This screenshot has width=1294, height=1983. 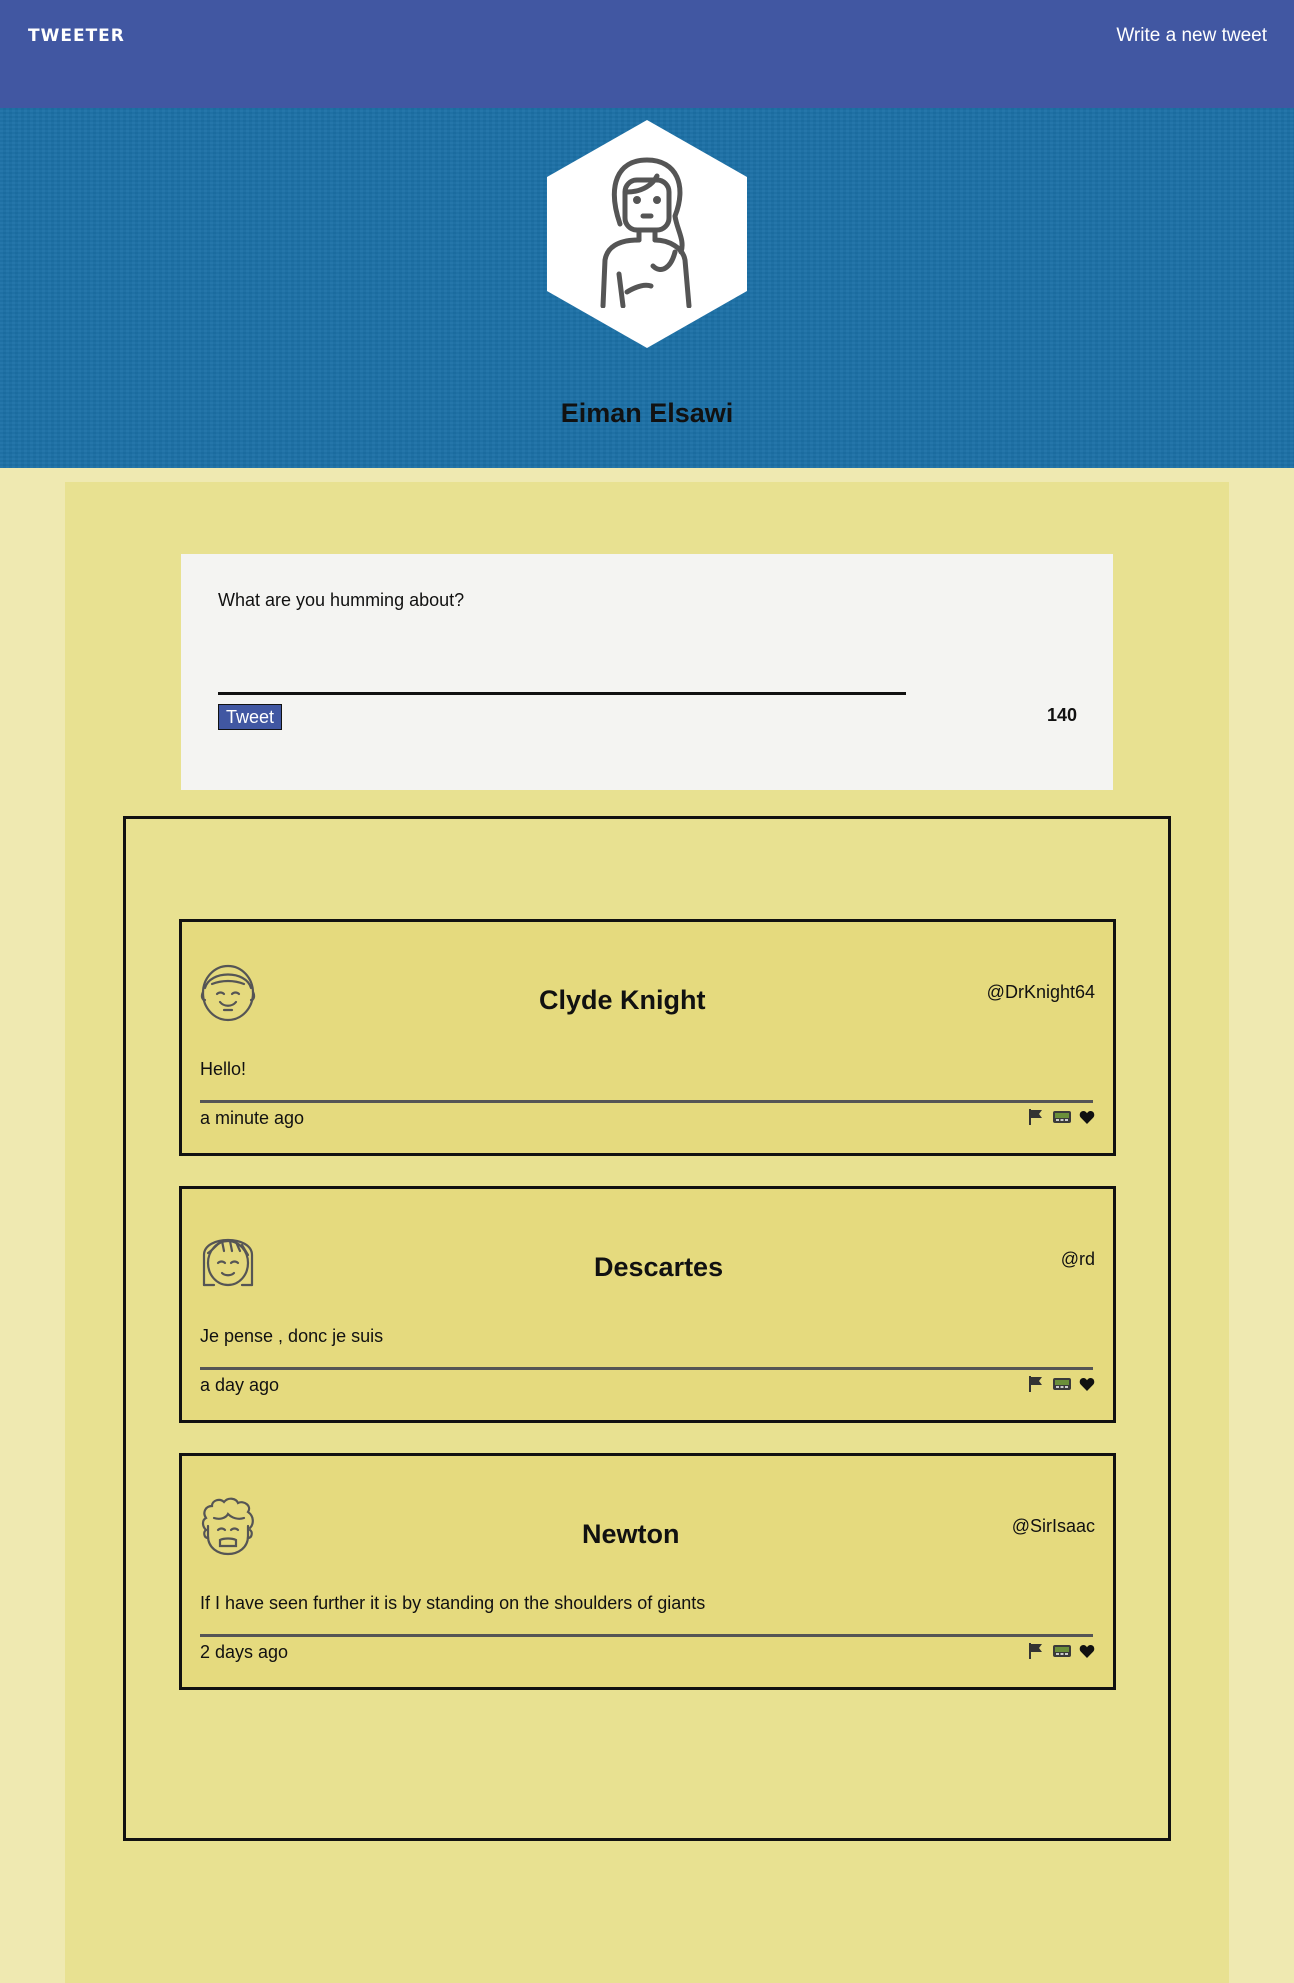 I want to click on profile-name: Eiman Elsawi, so click(x=647, y=413).